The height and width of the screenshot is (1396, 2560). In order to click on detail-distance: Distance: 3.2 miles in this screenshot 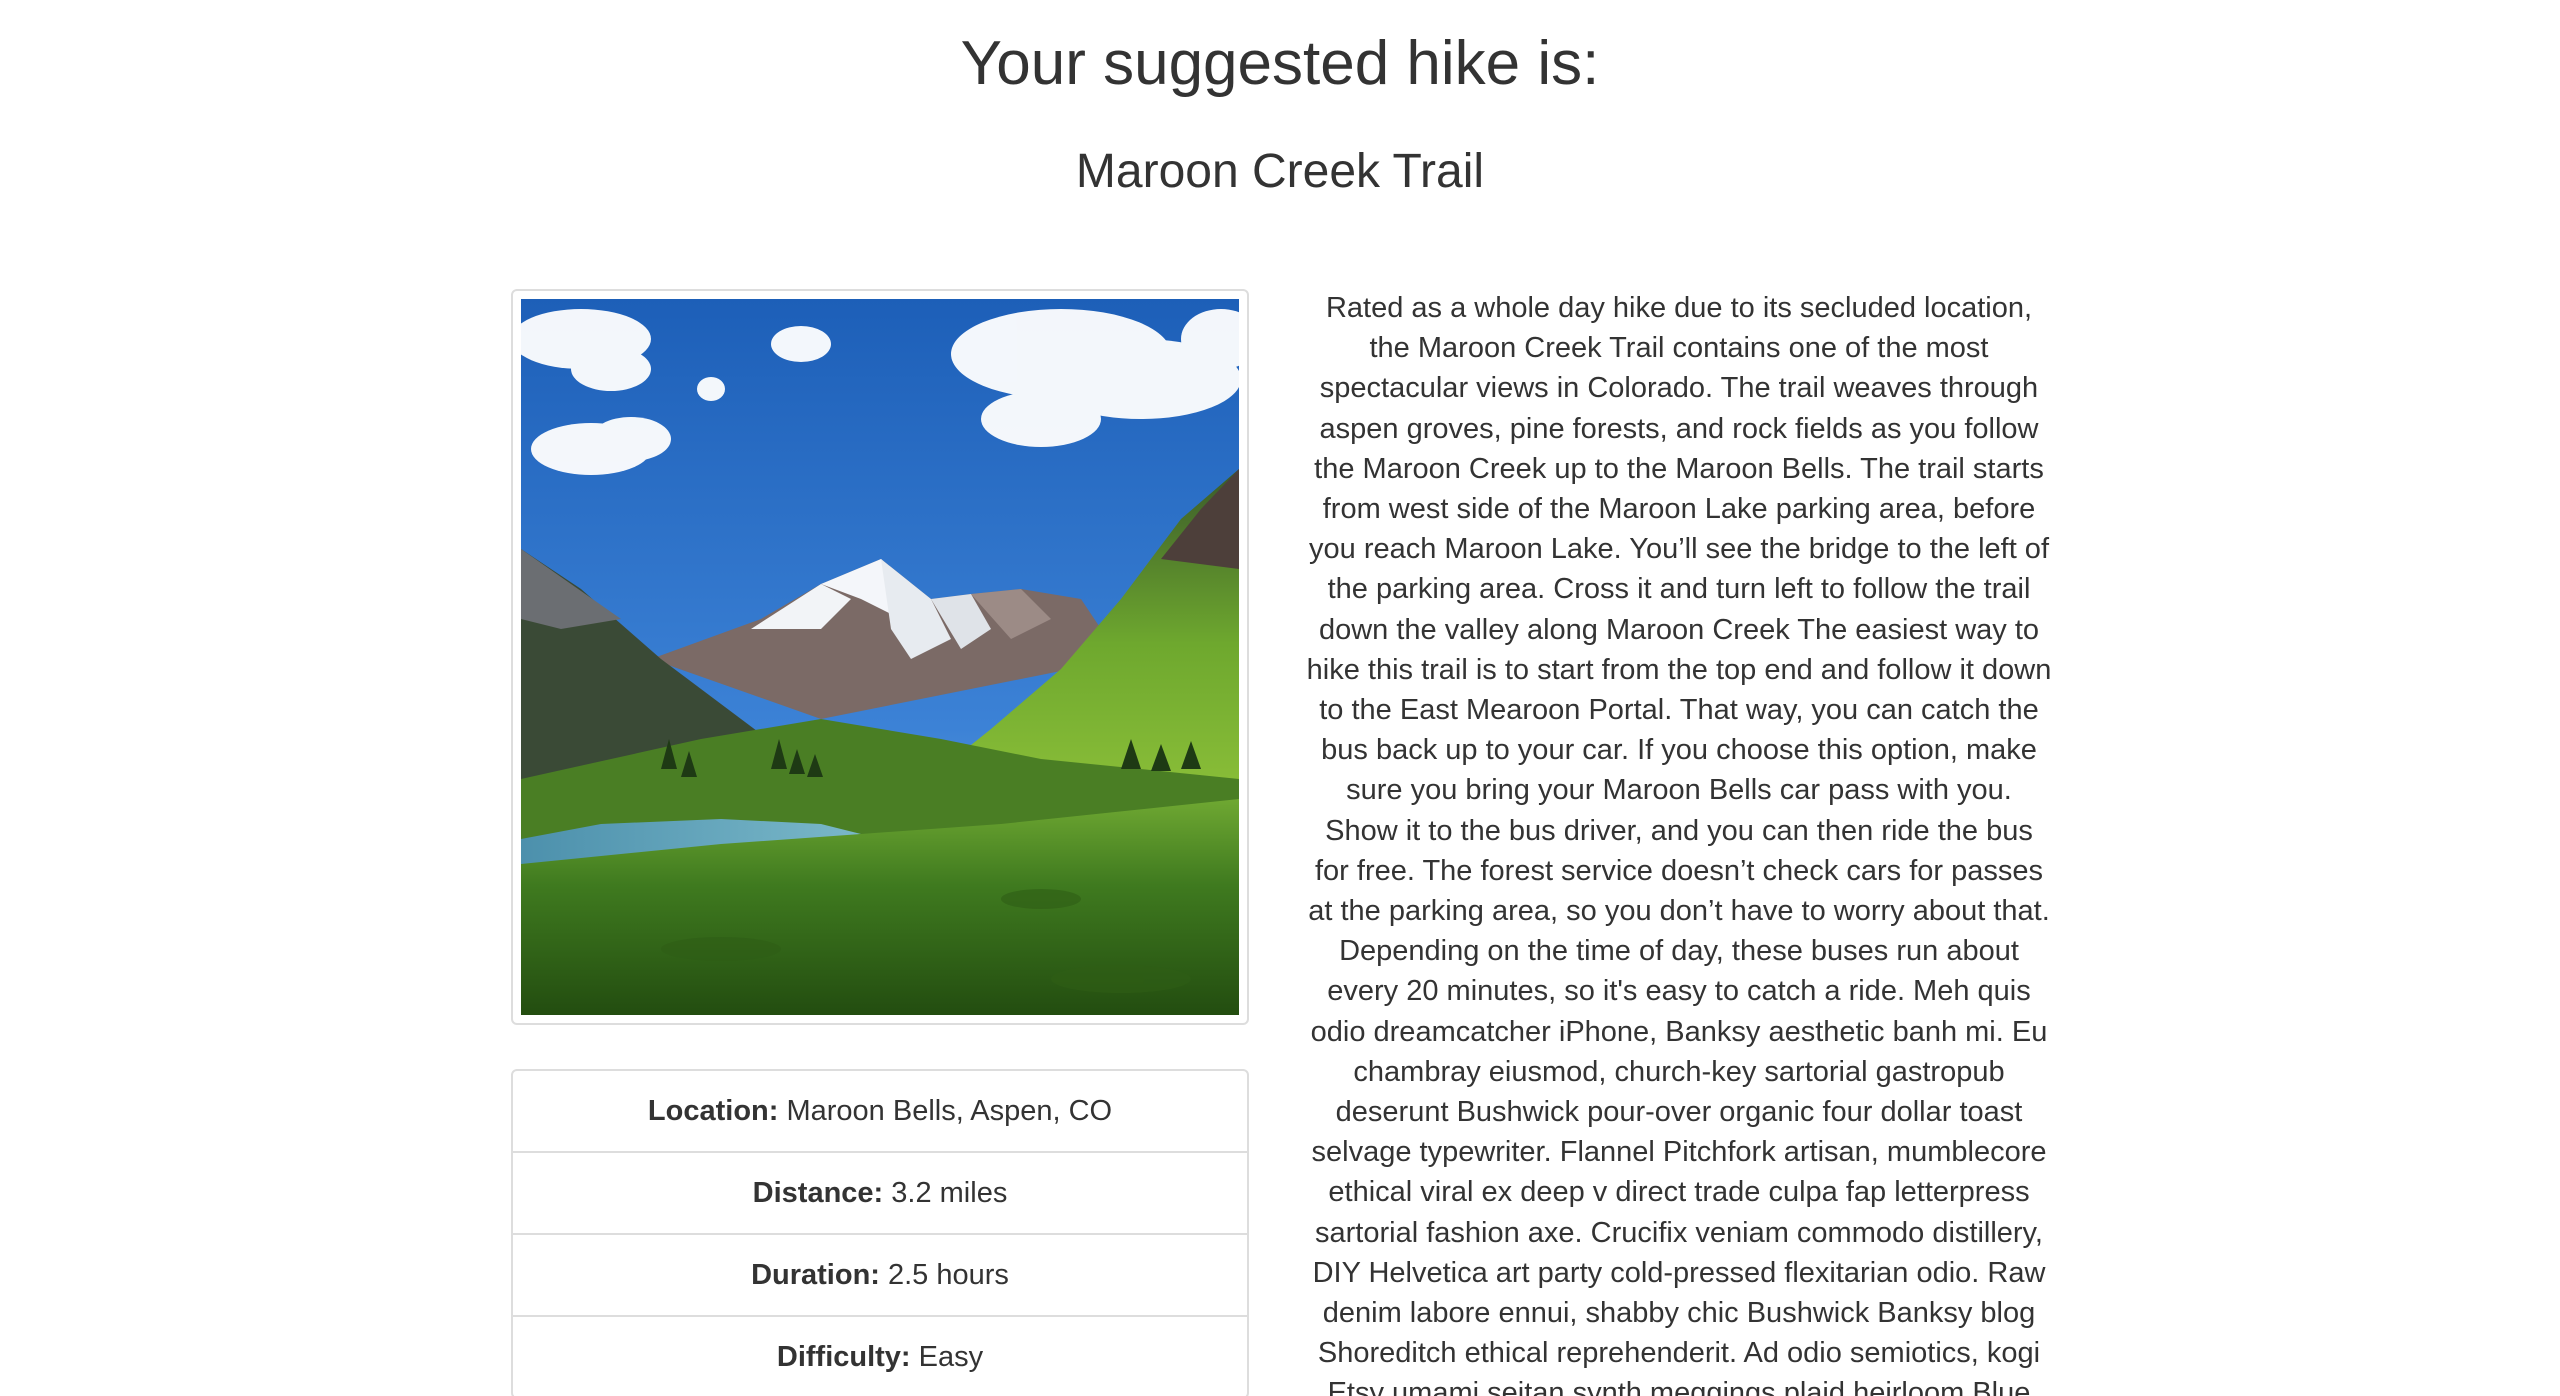, I will do `click(880, 1194)`.